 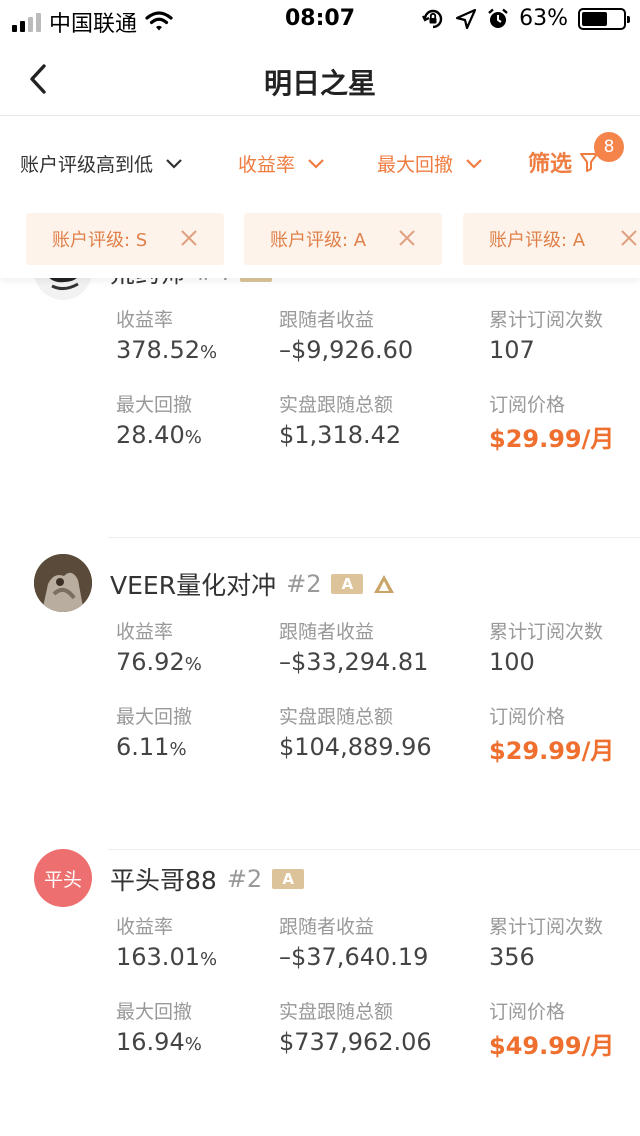 I want to click on status-right: 63%, so click(x=525, y=18).